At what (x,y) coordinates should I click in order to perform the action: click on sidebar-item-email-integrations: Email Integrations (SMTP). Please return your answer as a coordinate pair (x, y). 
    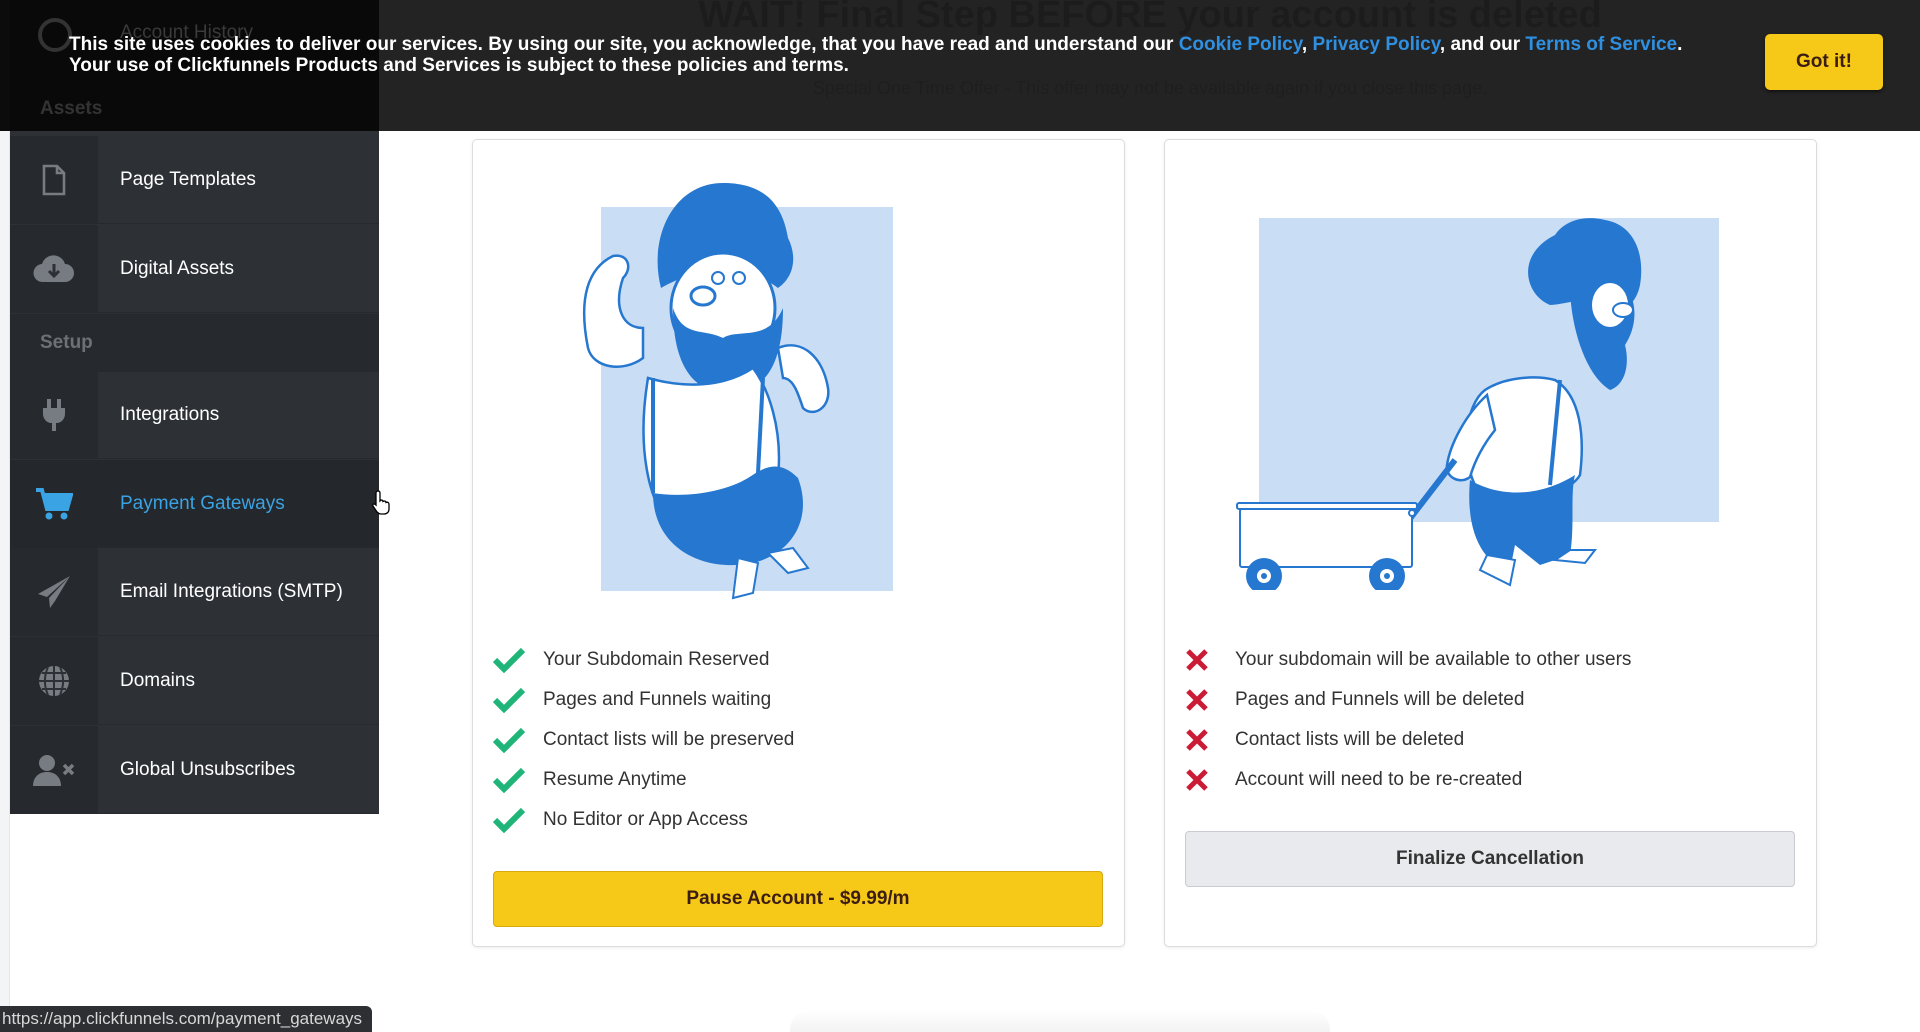
    Looking at the image, I should click on (194, 591).